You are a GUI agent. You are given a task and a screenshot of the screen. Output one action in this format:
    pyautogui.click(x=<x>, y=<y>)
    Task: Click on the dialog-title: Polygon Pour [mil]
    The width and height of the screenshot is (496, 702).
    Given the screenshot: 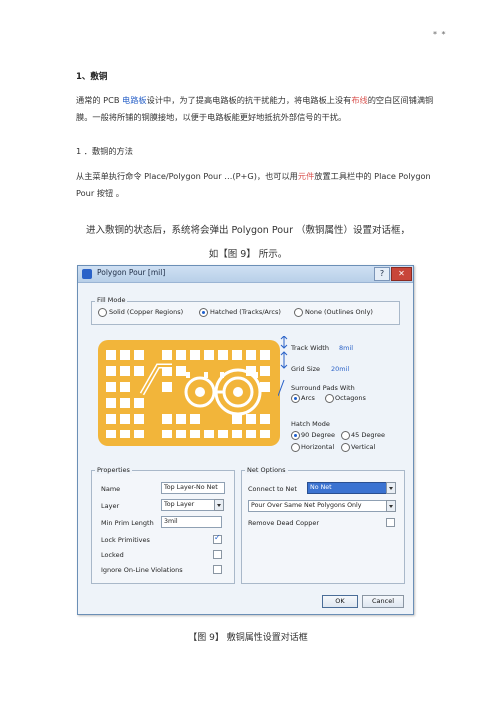 What is the action you would take?
    pyautogui.click(x=131, y=272)
    